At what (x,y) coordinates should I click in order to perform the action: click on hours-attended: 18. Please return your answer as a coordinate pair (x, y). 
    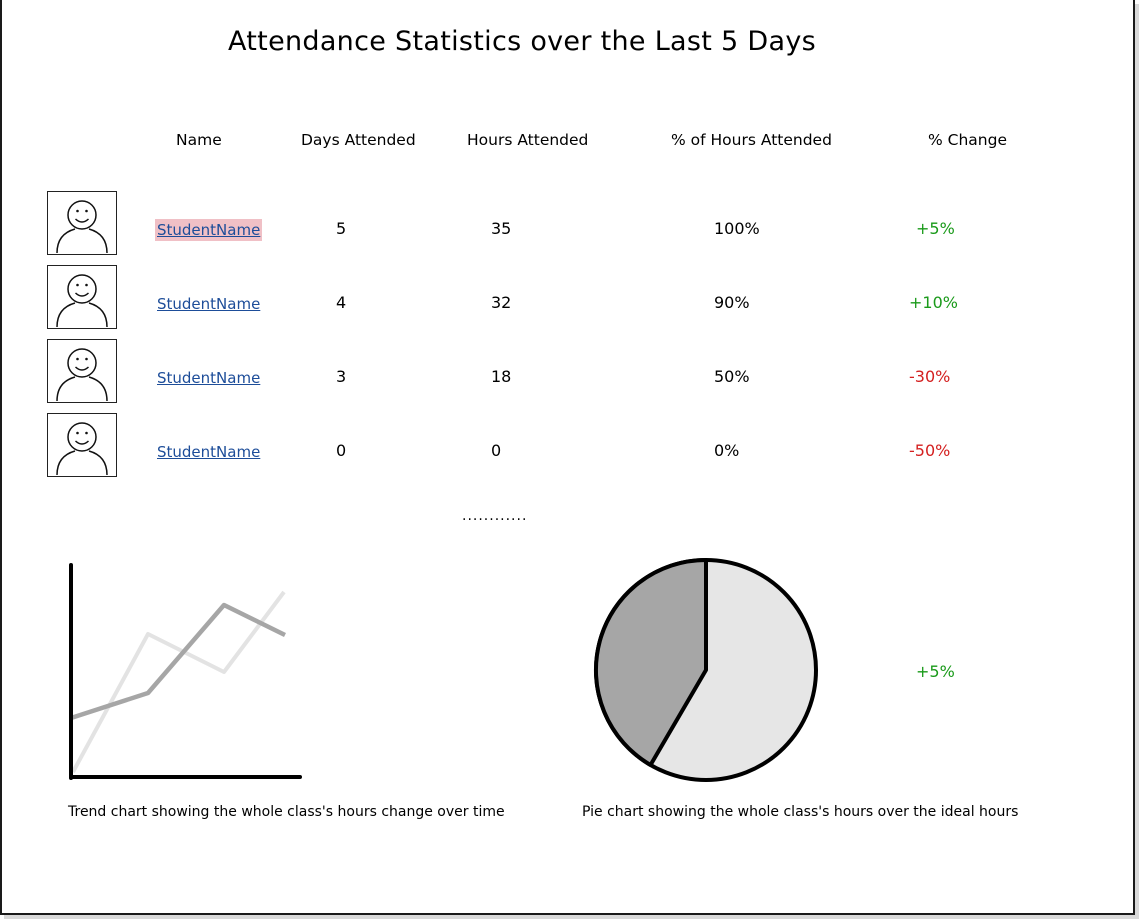
    Looking at the image, I should click on (501, 376).